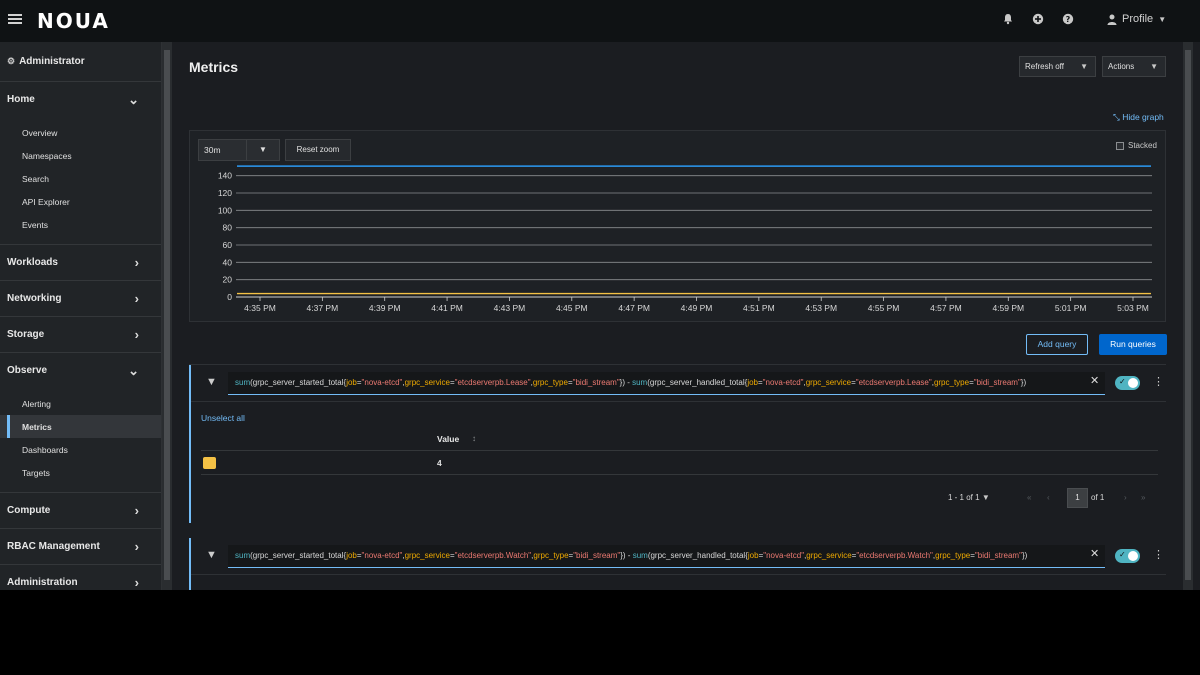  Describe the element at coordinates (1008, 308) in the screenshot. I see `x-tick-label: 4:59 PM` at that location.